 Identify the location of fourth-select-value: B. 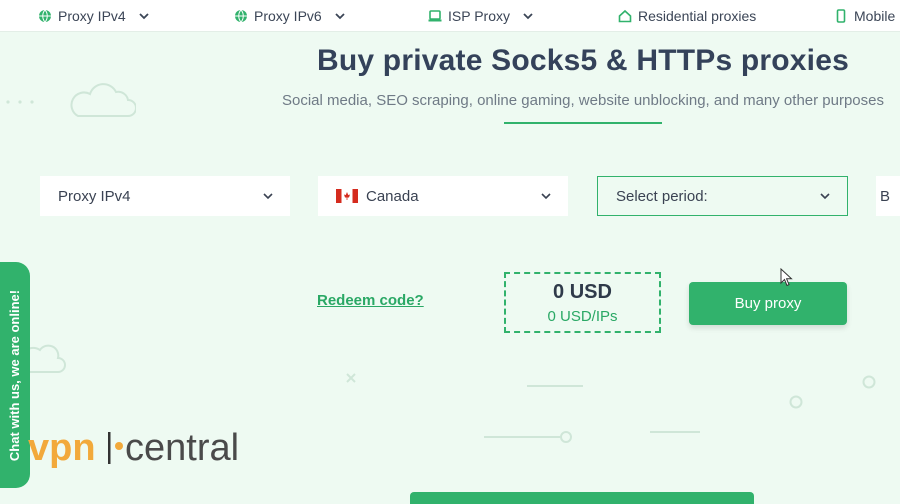
(885, 196).